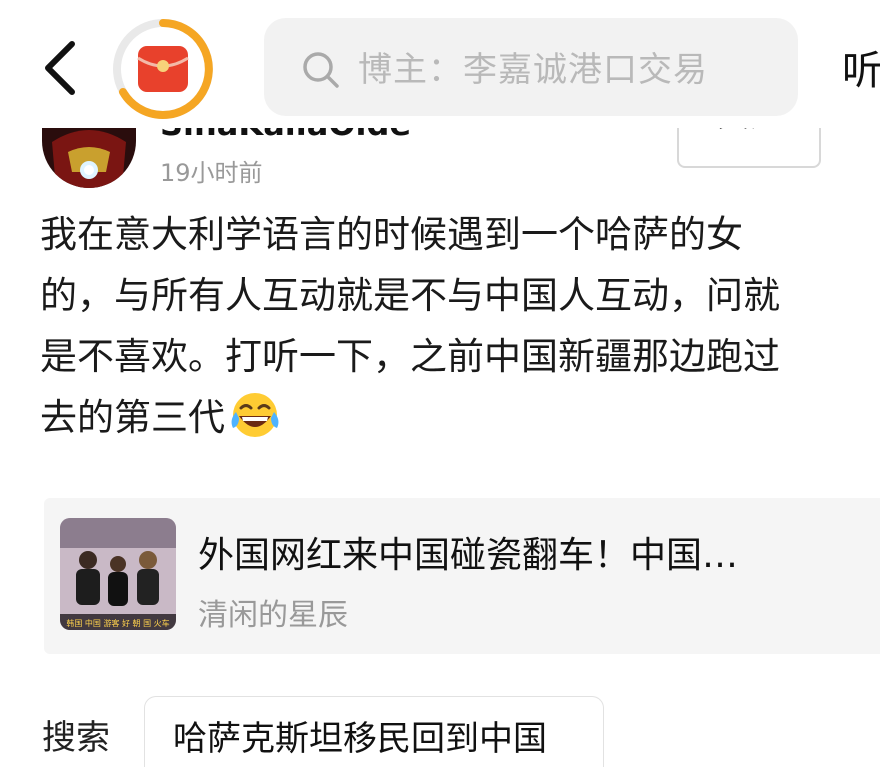 The height and width of the screenshot is (767, 880). I want to click on post-line: 的，与所有人互动就是不与中国人互动，问就, so click(410, 295).